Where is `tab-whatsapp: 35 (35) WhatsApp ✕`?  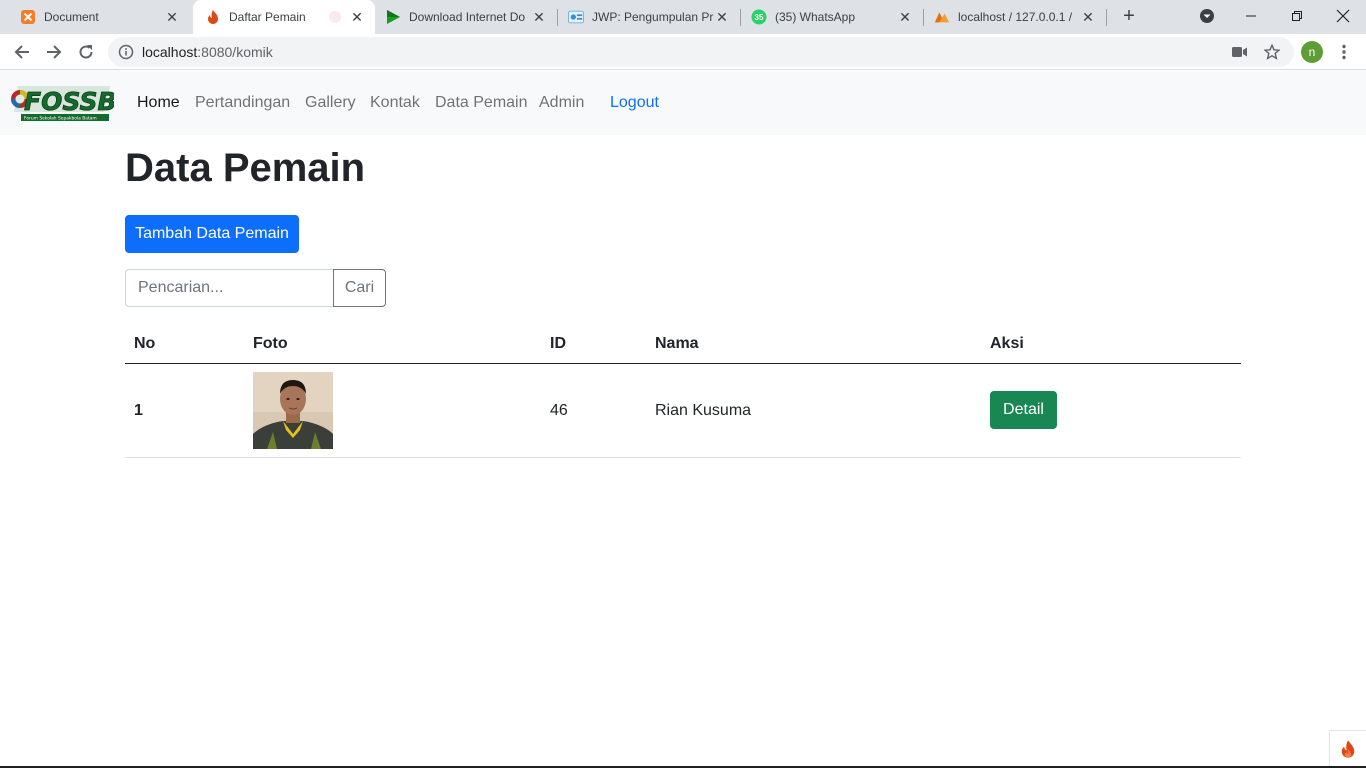
tab-whatsapp: 35 (35) WhatsApp ✕ is located at coordinates (832, 17).